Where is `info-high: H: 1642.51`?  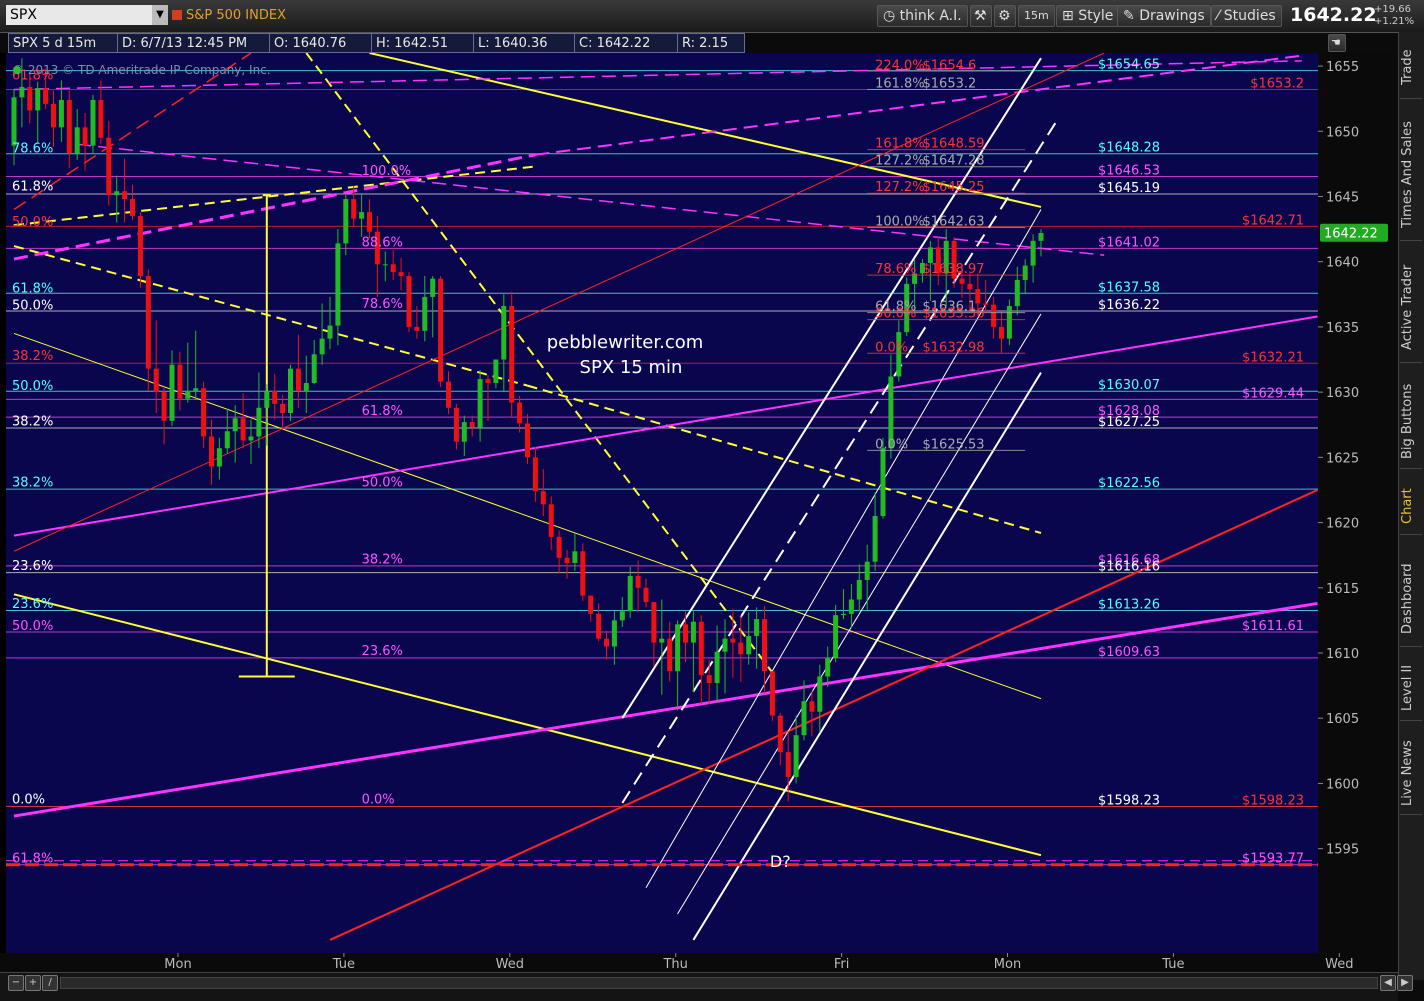
info-high: H: 1642.51 is located at coordinates (422, 43).